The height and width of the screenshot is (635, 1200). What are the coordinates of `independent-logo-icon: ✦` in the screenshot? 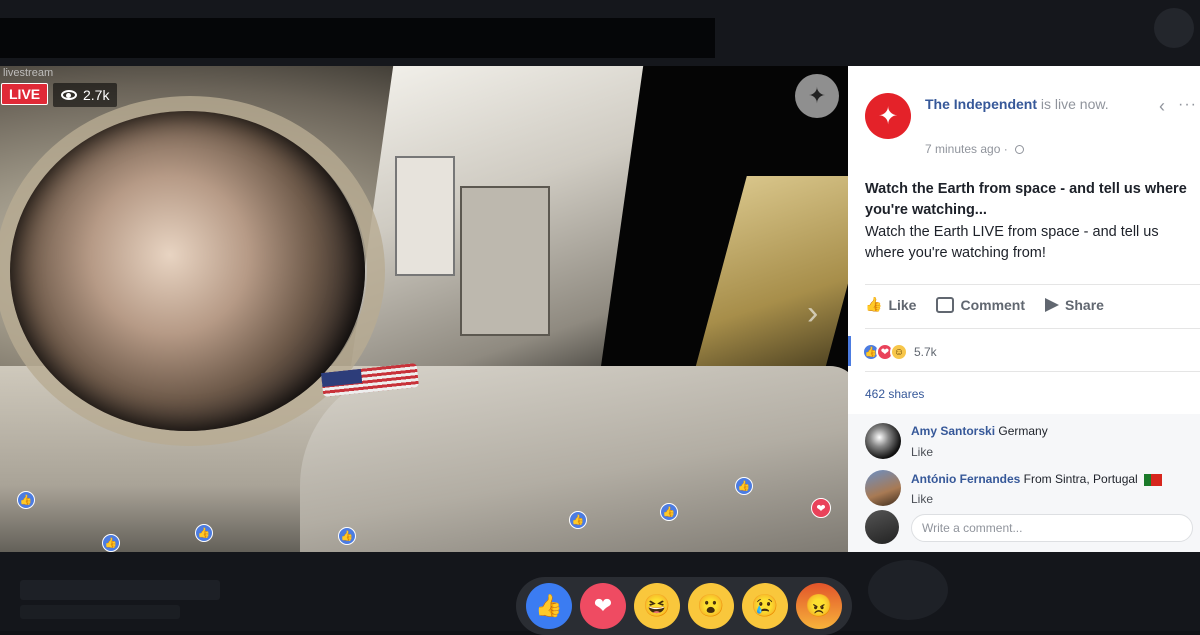 It's located at (888, 116).